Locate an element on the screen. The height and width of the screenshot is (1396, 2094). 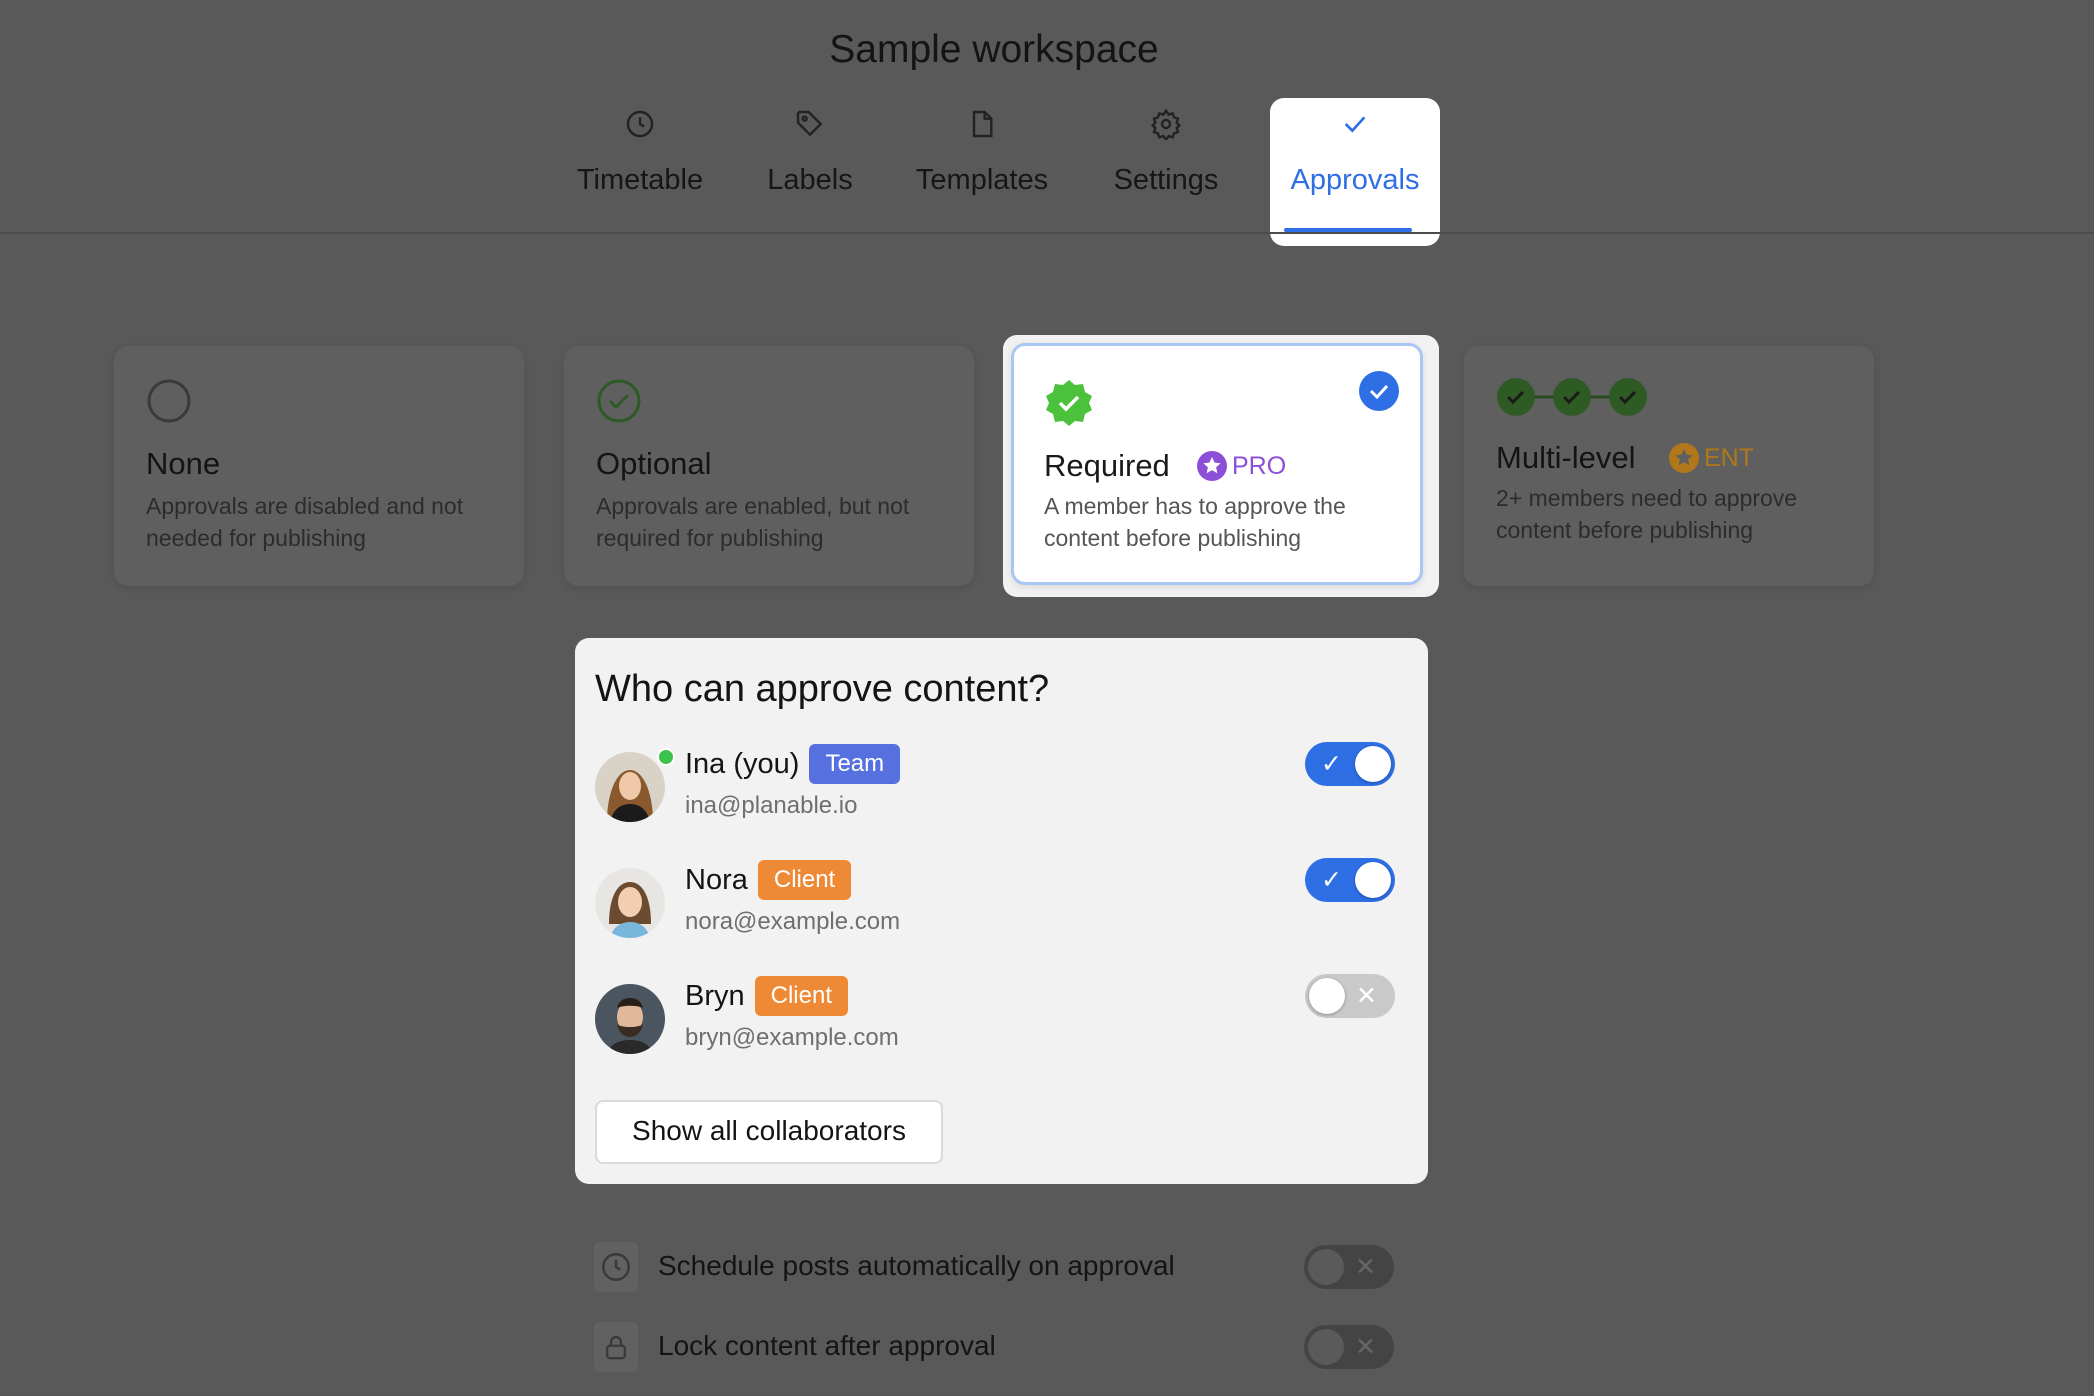
tab-templates: Templates is located at coordinates (982, 172).